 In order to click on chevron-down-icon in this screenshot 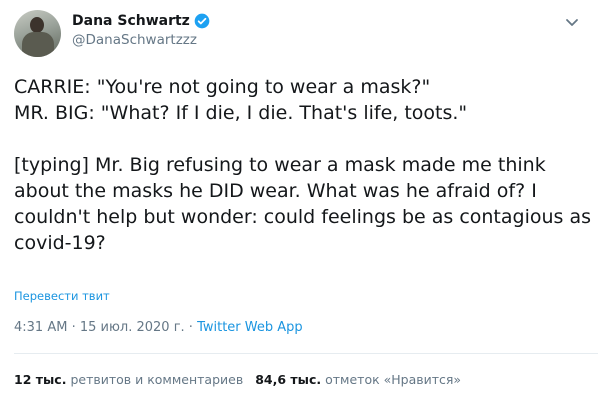, I will do `click(572, 22)`.